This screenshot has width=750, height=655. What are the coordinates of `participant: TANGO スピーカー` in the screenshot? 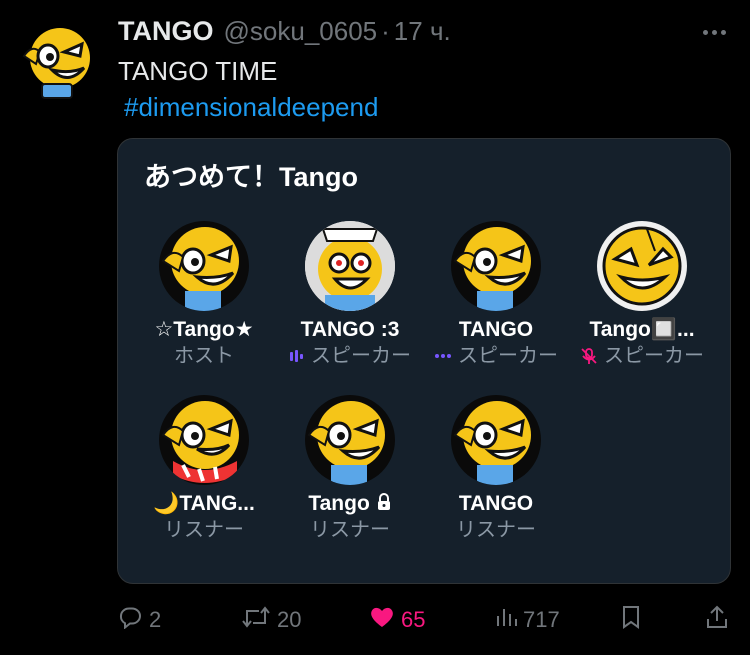 It's located at (496, 295).